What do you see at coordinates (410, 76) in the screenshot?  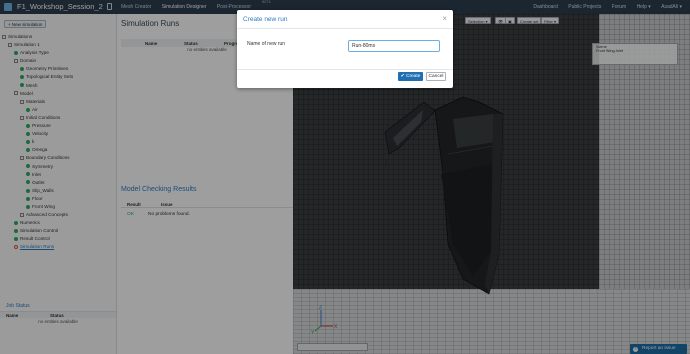 I see `create-button: ✔ Create` at bounding box center [410, 76].